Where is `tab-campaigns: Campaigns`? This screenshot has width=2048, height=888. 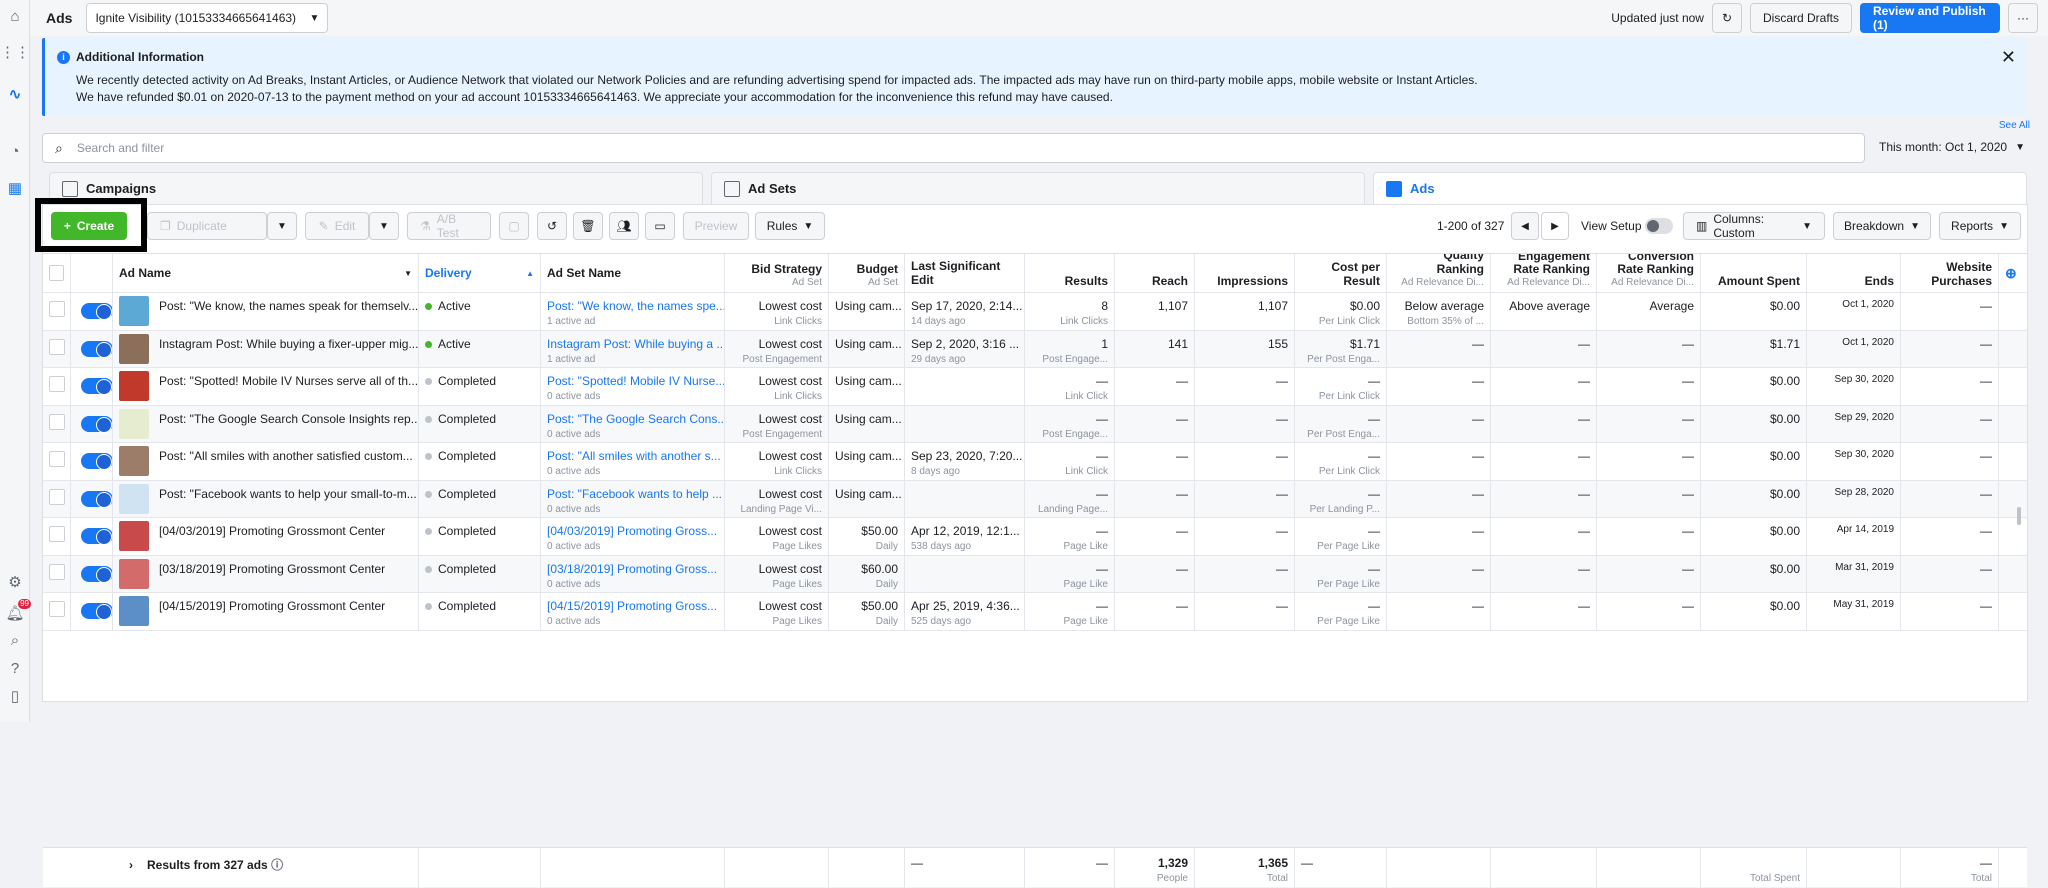 tab-campaigns: Campaigns is located at coordinates (376, 188).